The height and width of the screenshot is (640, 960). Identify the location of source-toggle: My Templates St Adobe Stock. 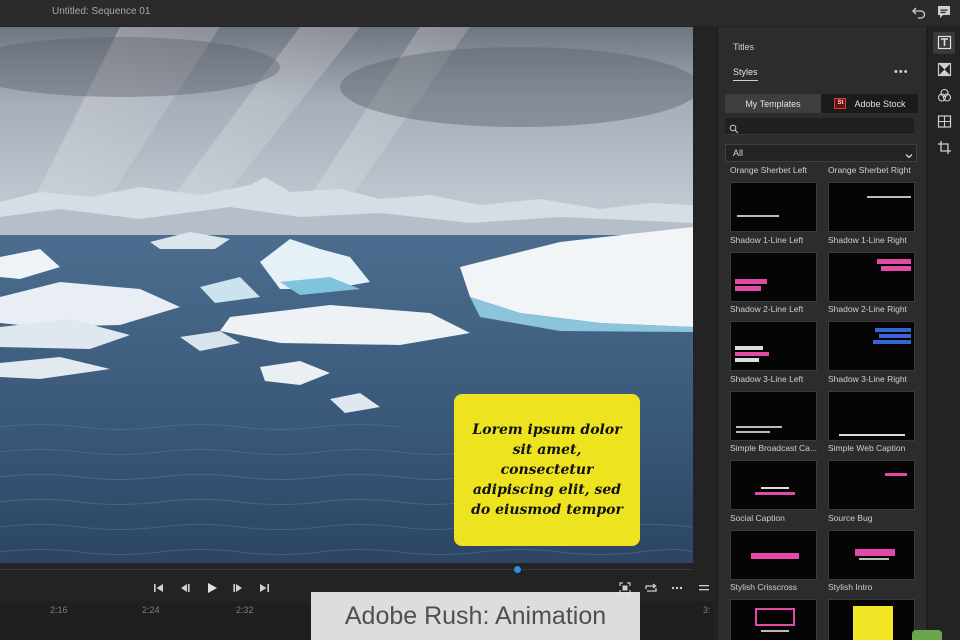
(821, 103).